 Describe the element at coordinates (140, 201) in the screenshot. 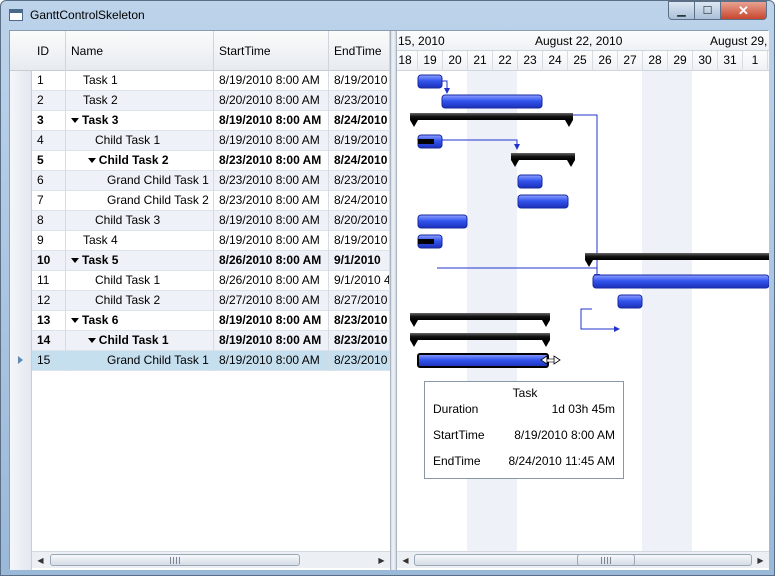

I see `cell-name: Grand Child Task 2` at that location.